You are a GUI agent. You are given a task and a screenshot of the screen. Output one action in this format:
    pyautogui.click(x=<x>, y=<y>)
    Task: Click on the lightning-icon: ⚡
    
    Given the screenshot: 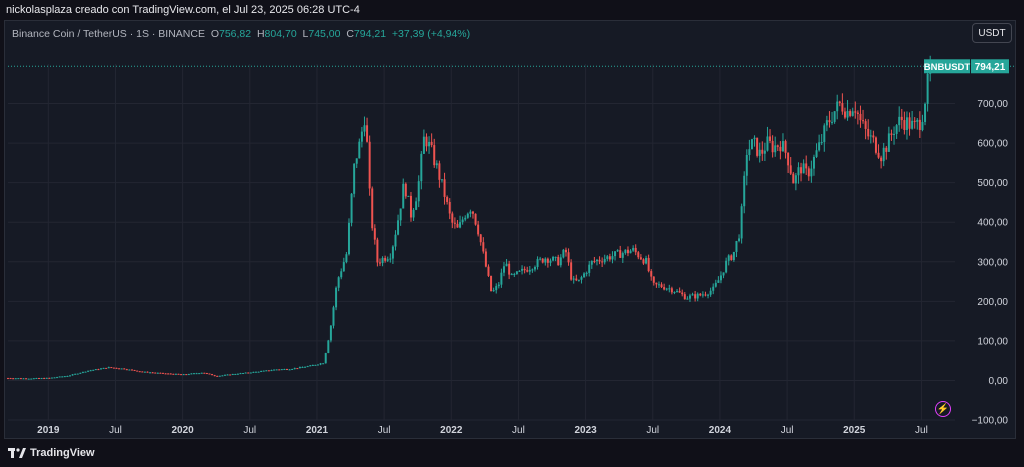 What is the action you would take?
    pyautogui.click(x=943, y=409)
    